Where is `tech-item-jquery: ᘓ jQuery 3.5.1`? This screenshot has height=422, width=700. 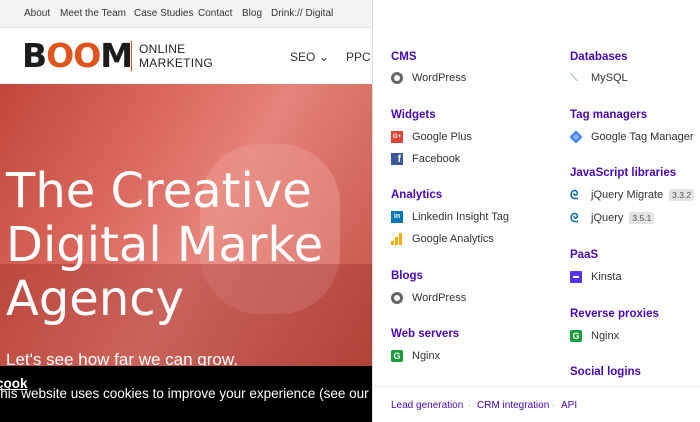 tech-item-jquery: ᘓ jQuery 3.5.1 is located at coordinates (612, 218).